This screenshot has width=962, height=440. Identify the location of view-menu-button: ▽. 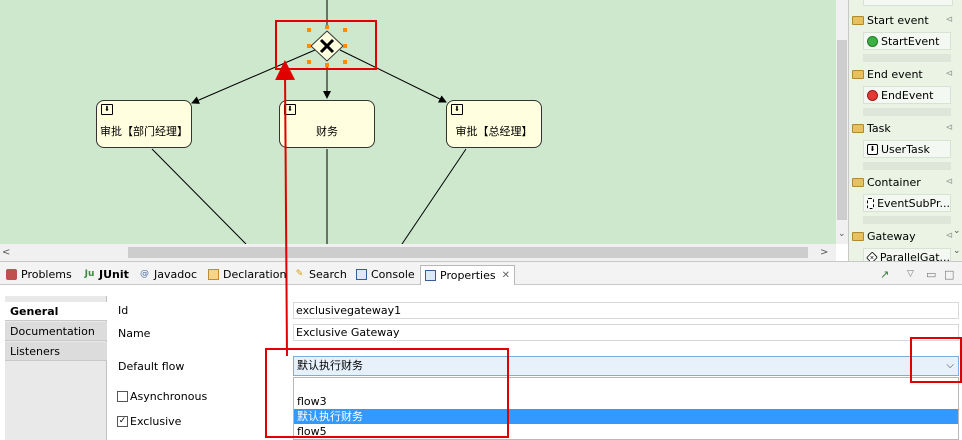
(910, 274).